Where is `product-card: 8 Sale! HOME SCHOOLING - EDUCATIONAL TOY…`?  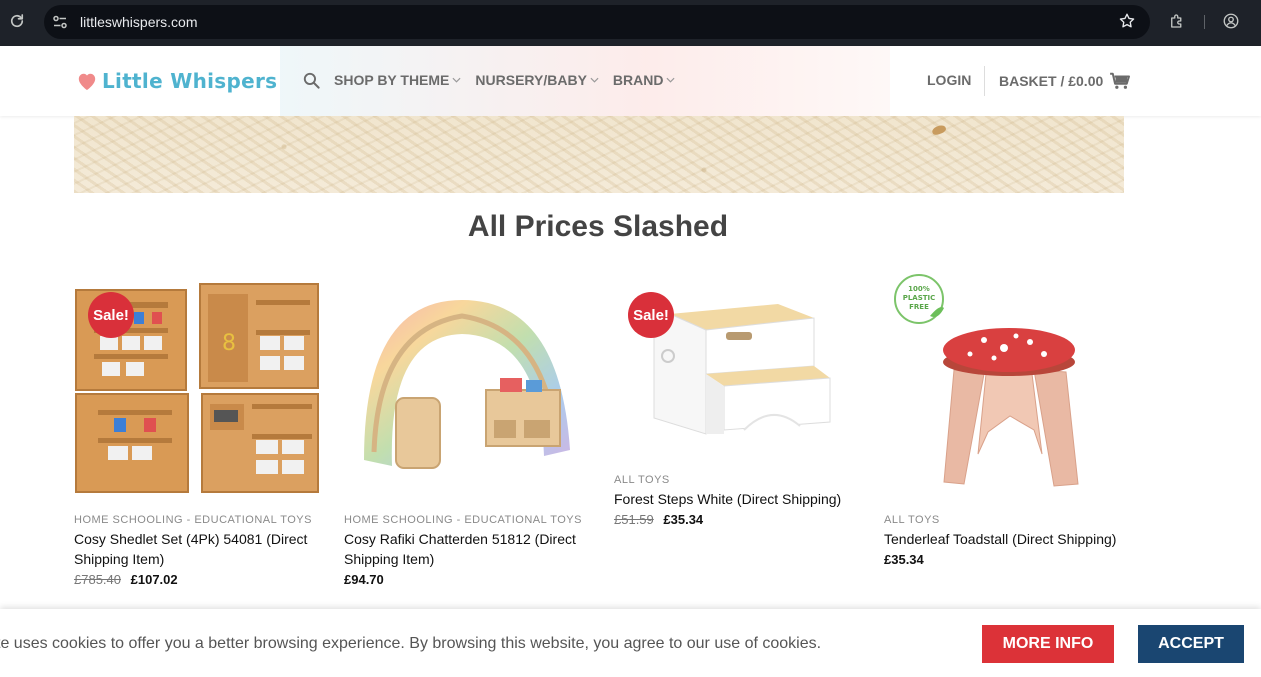 product-card: 8 Sale! HOME SCHOOLING - EDUCATIONAL TOY… is located at coordinates (199, 428).